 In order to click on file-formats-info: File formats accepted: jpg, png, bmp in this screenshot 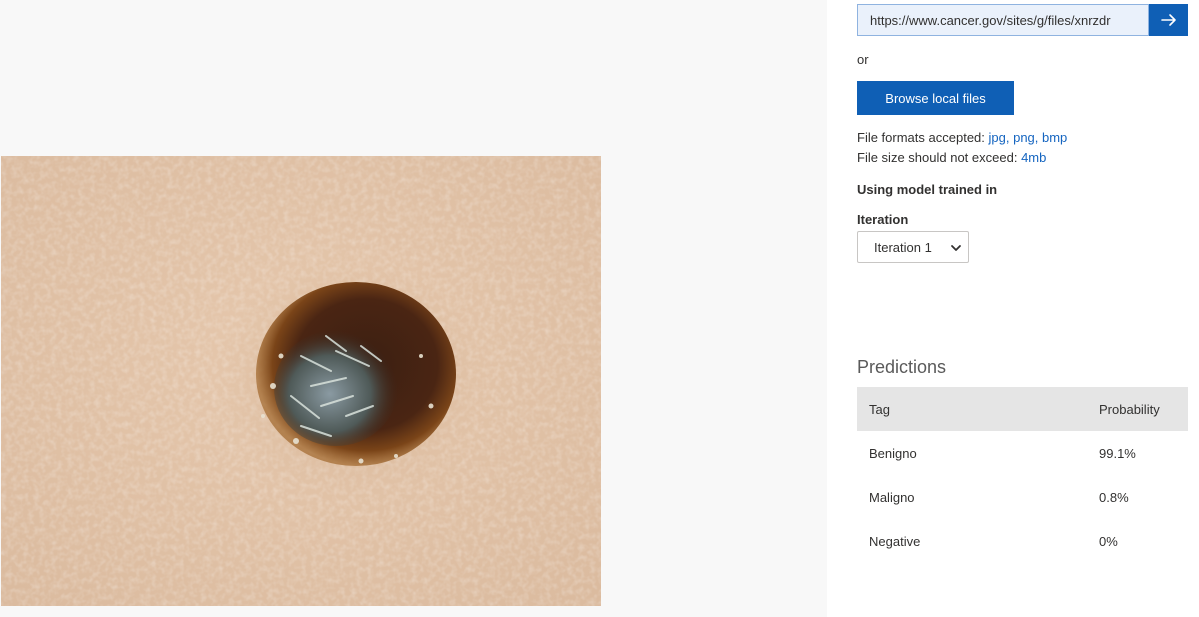, I will do `click(962, 137)`.